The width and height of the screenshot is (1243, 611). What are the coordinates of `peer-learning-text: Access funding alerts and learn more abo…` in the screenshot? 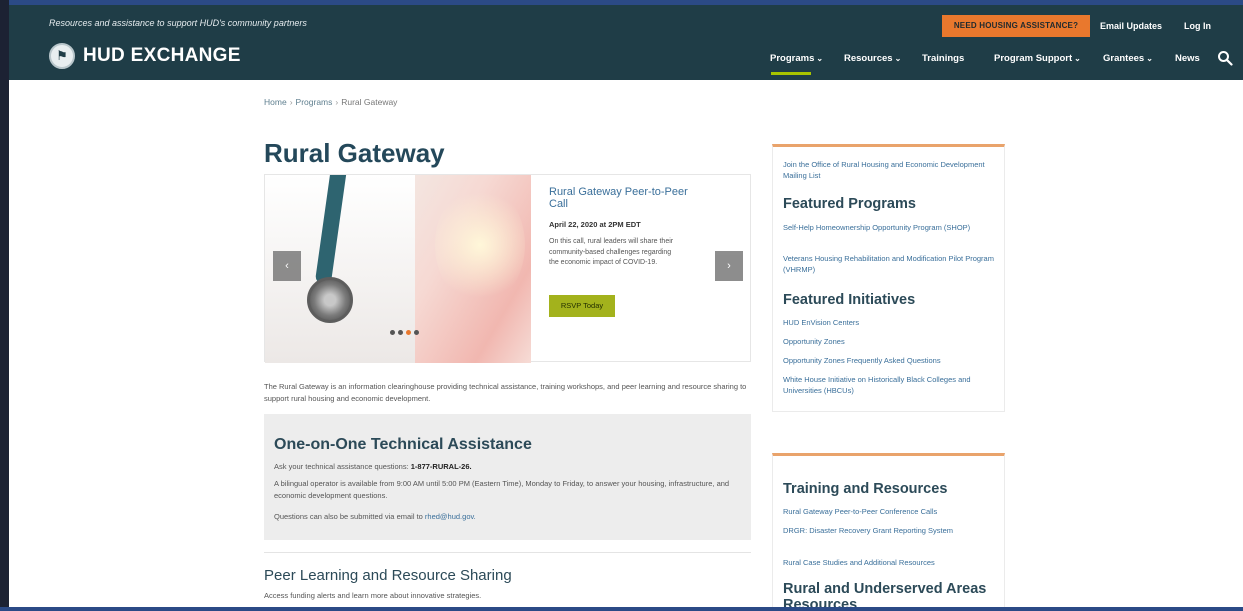 It's located at (373, 595).